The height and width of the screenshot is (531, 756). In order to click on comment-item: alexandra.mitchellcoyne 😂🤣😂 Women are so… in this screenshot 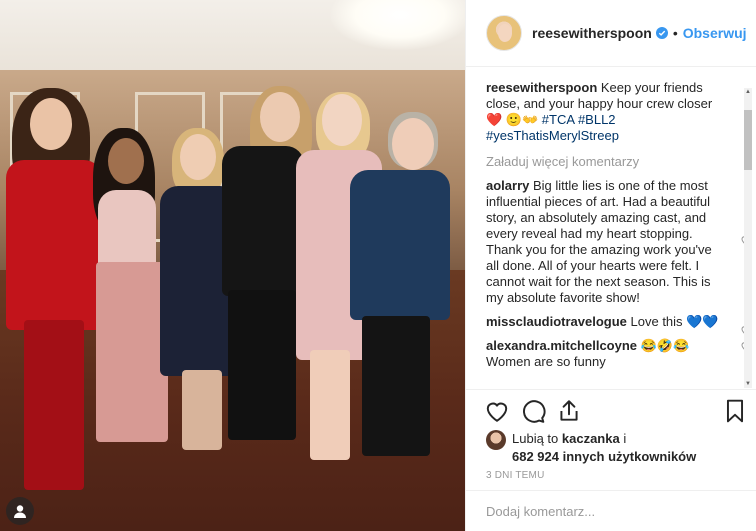, I will do `click(616, 354)`.